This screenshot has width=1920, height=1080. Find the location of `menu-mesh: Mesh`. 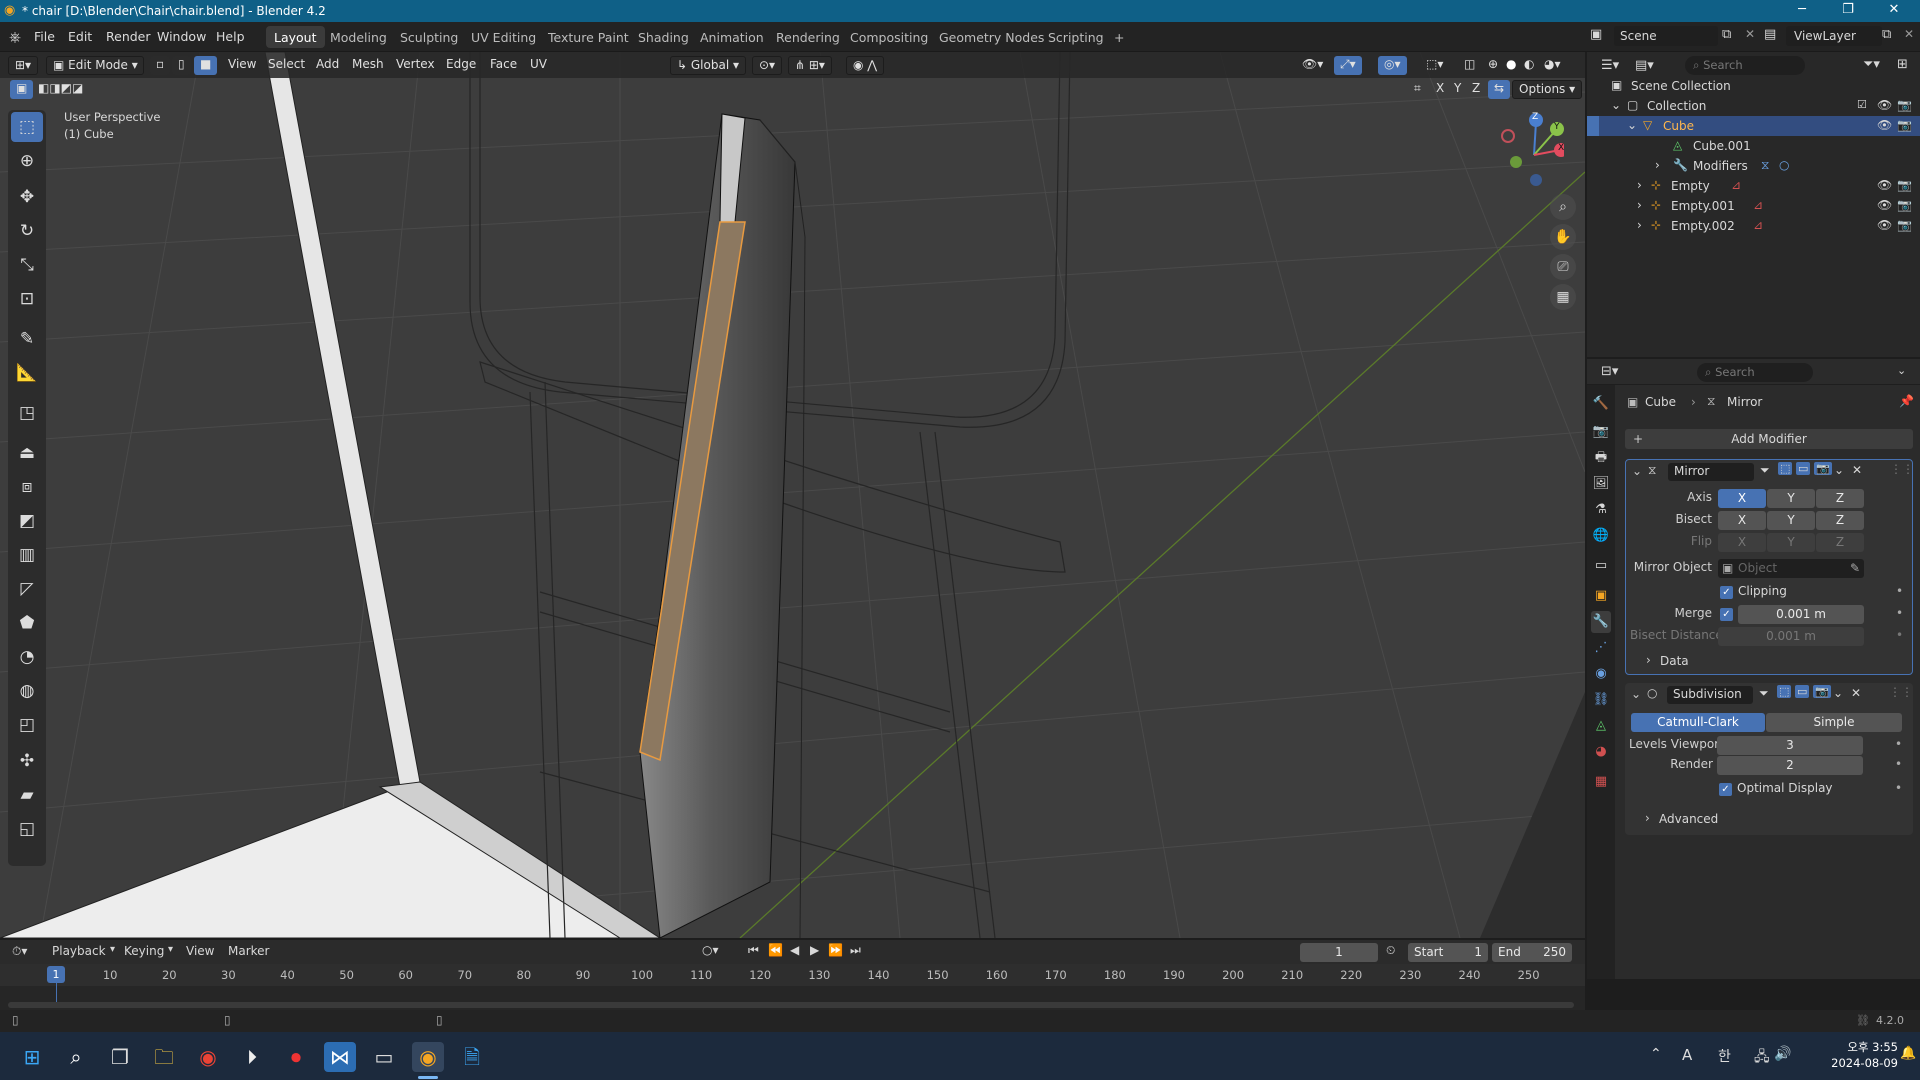

menu-mesh: Mesh is located at coordinates (368, 65).